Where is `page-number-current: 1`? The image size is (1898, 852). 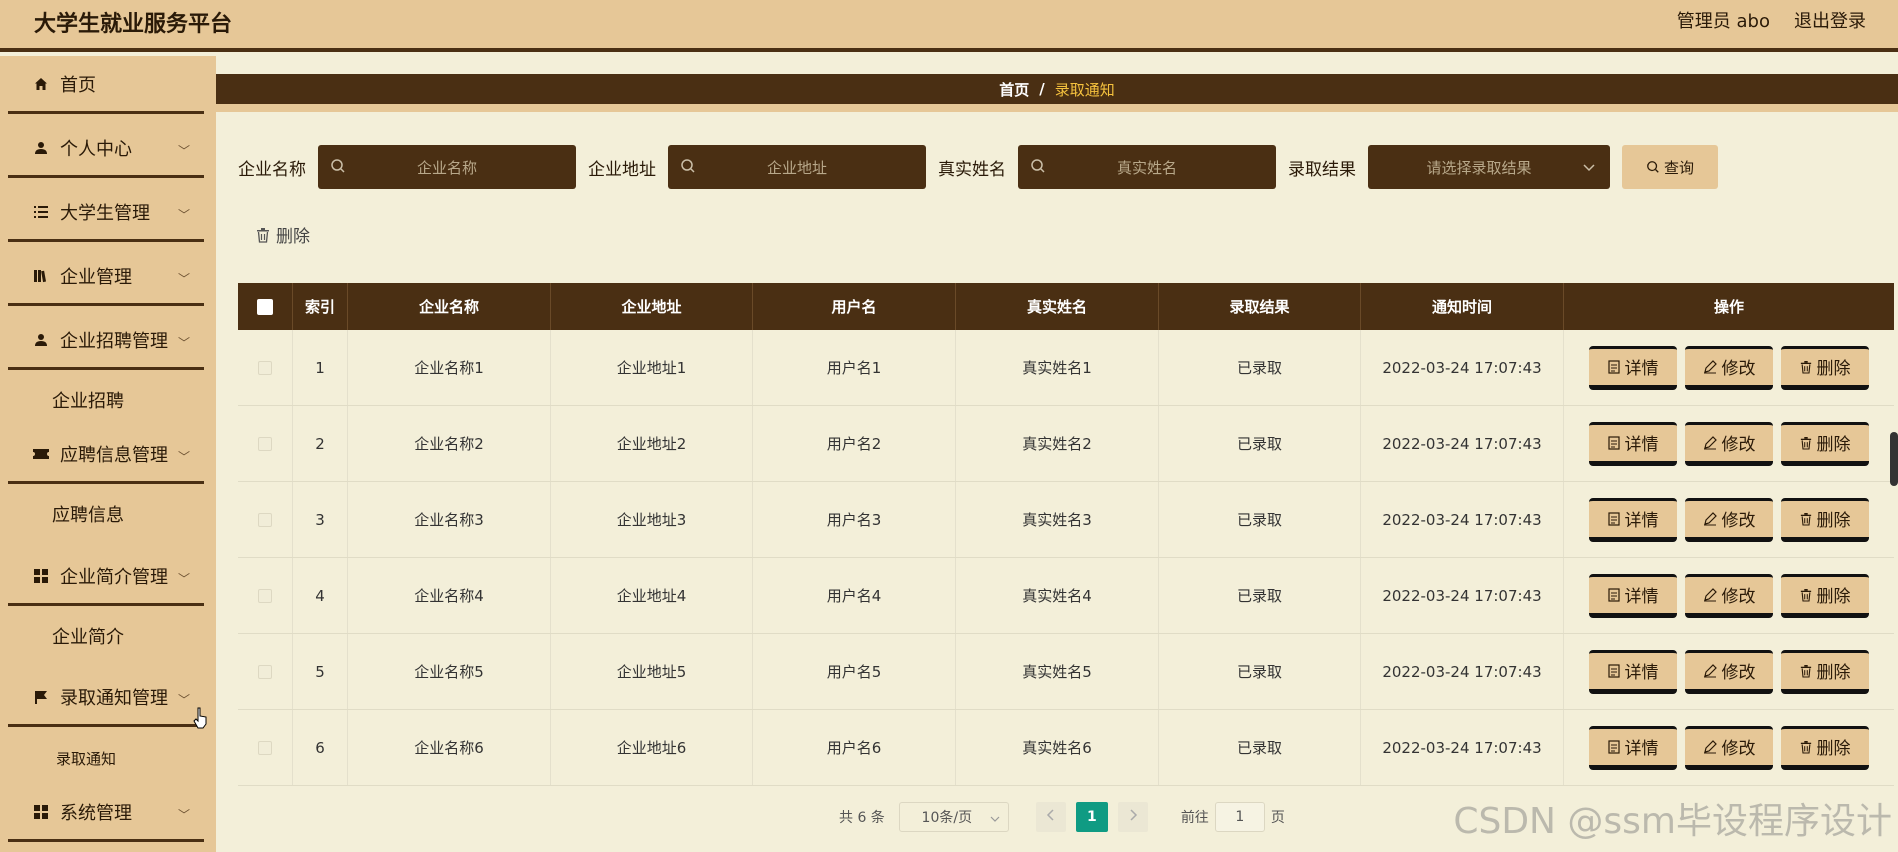
page-number-current: 1 is located at coordinates (1091, 817).